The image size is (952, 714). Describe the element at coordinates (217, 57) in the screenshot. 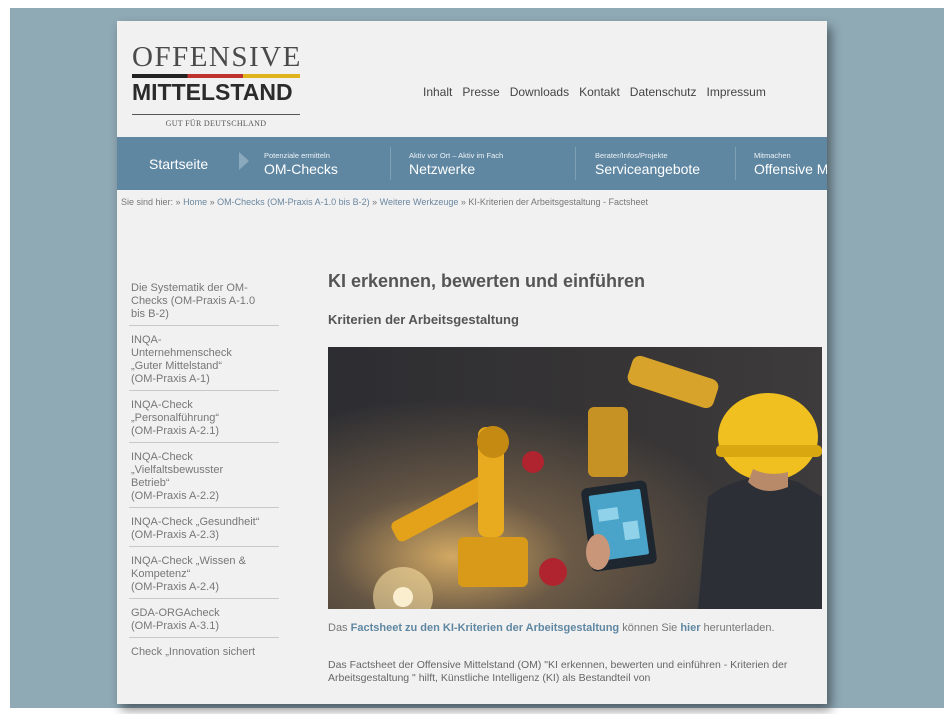

I see `logo-top-text: OFFENSIVE` at that location.